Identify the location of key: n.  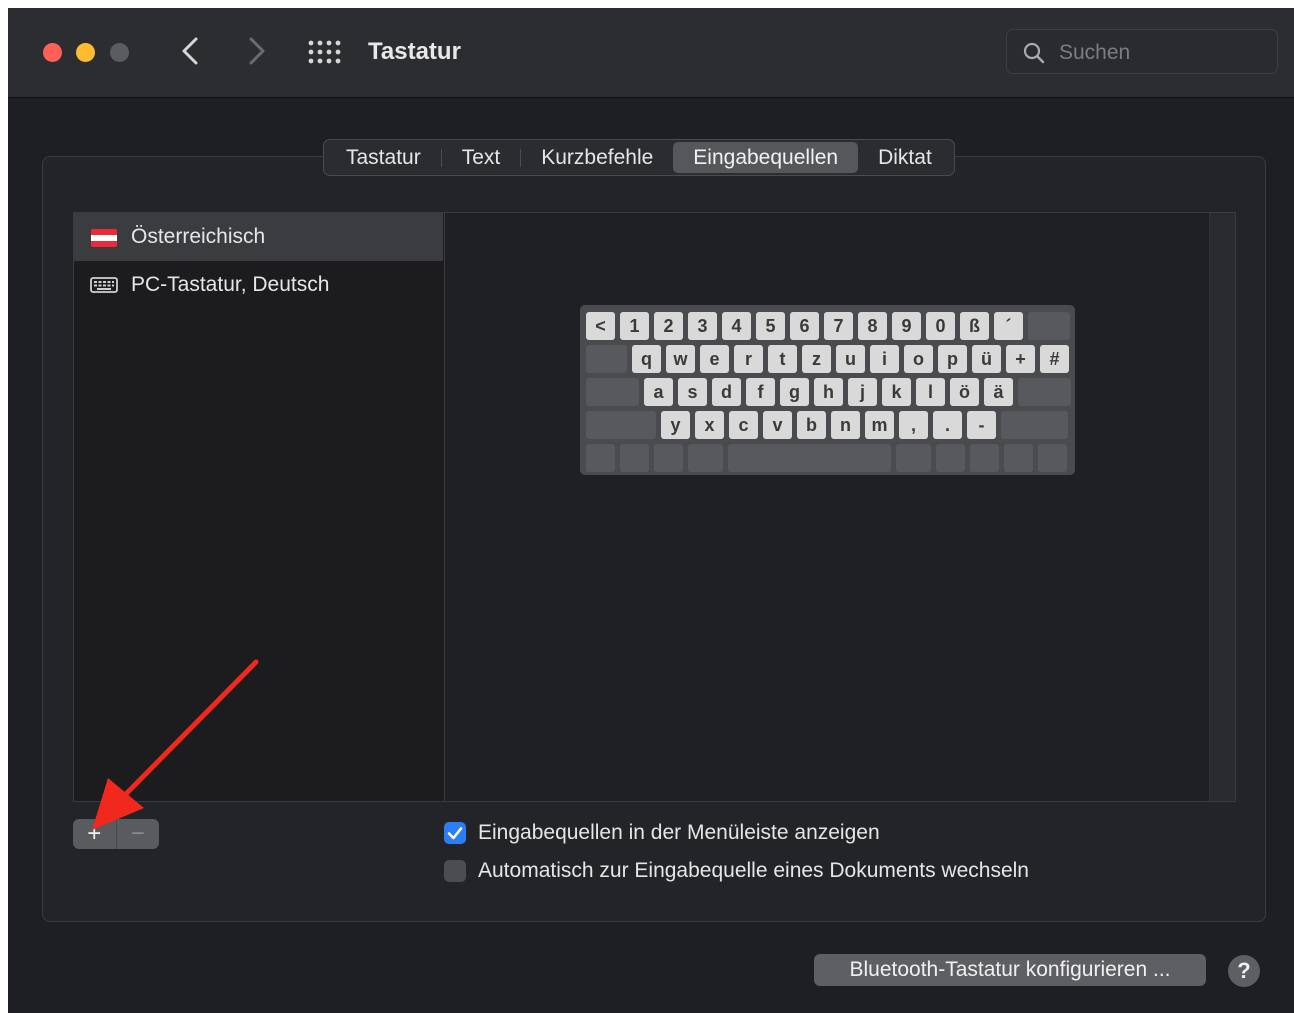
(845, 425).